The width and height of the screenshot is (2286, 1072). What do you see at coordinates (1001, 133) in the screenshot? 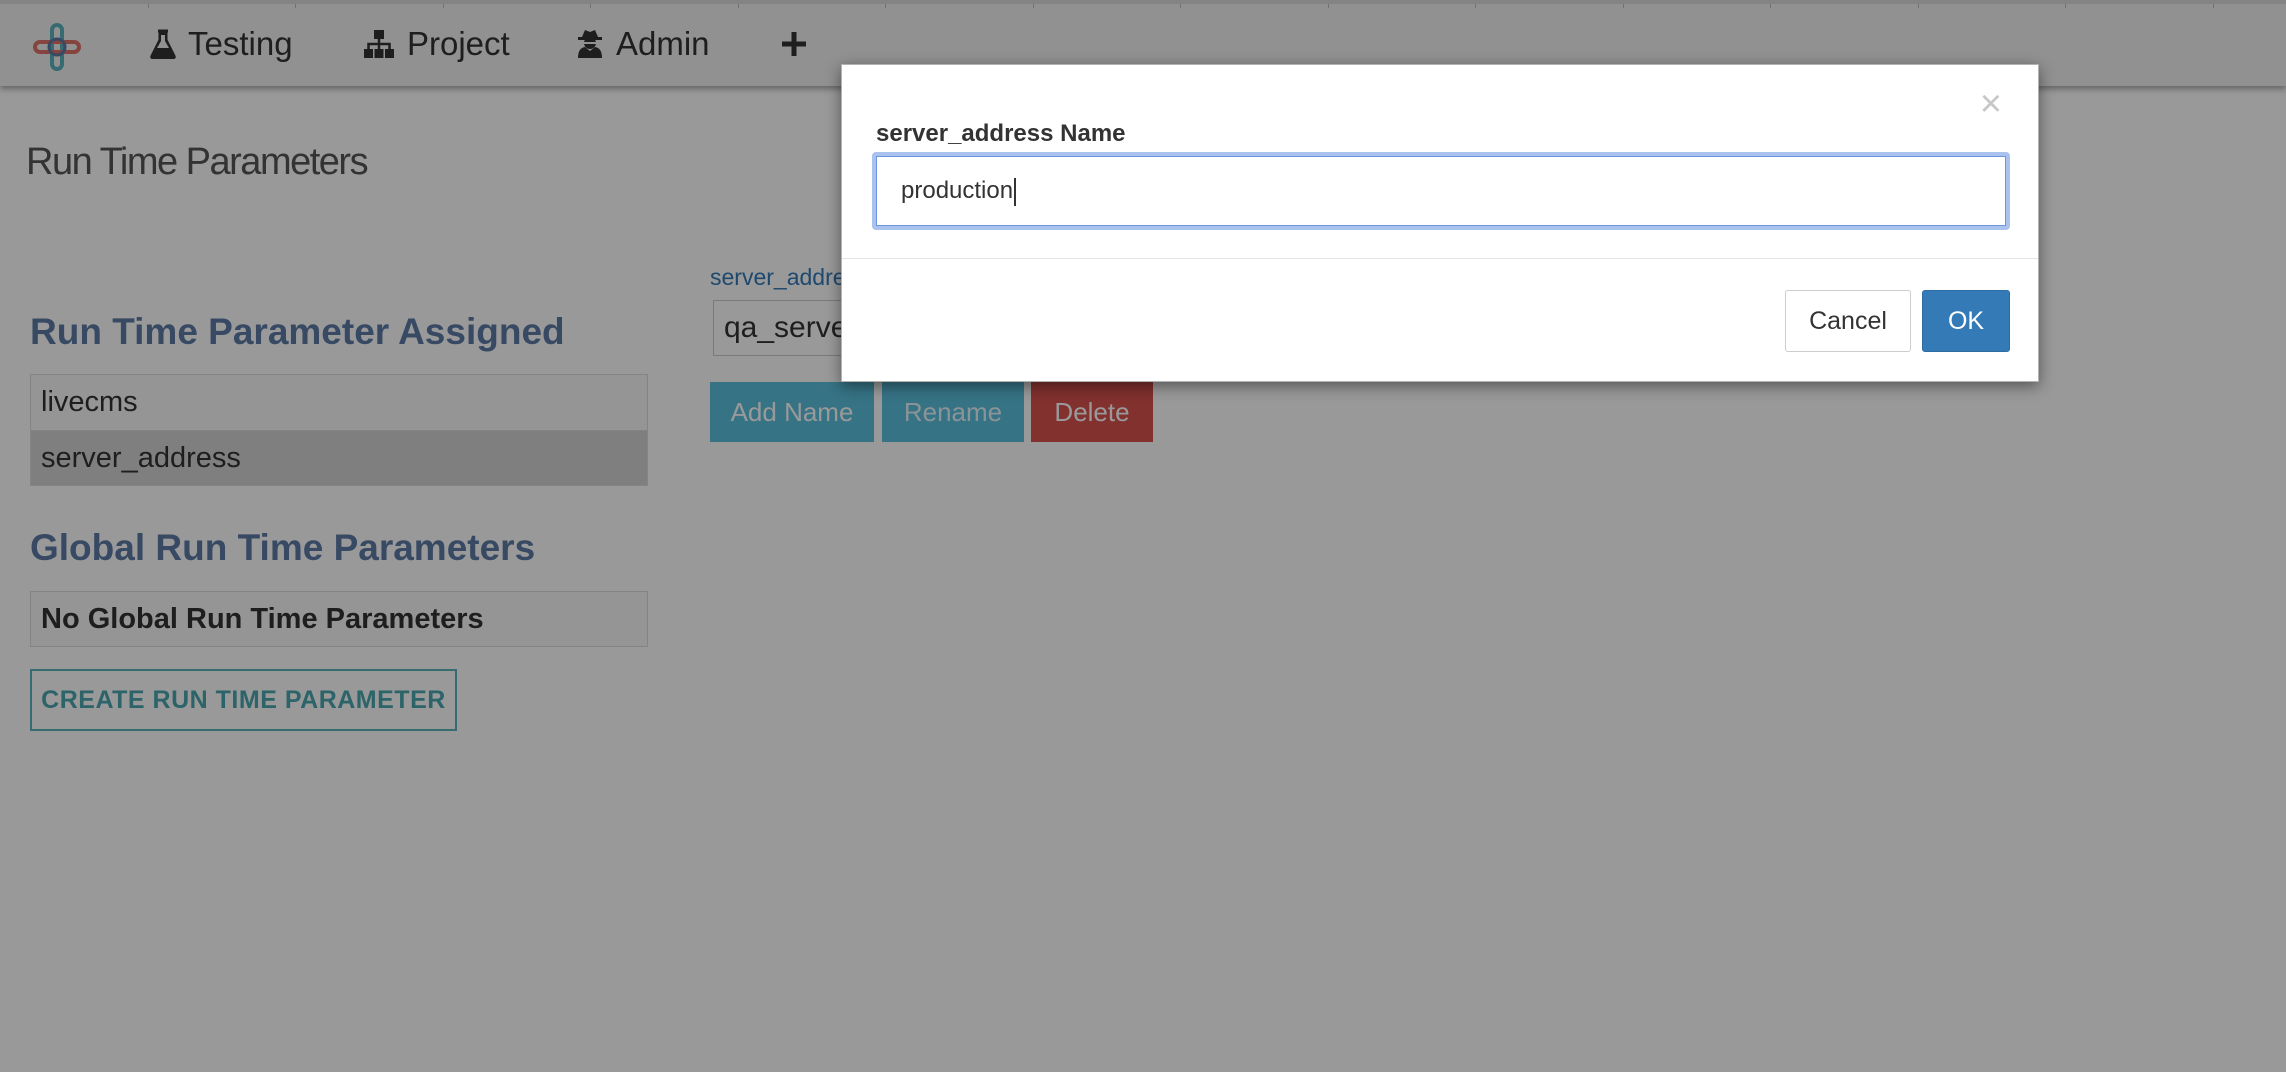
I see `dialog-label: server_address Name` at bounding box center [1001, 133].